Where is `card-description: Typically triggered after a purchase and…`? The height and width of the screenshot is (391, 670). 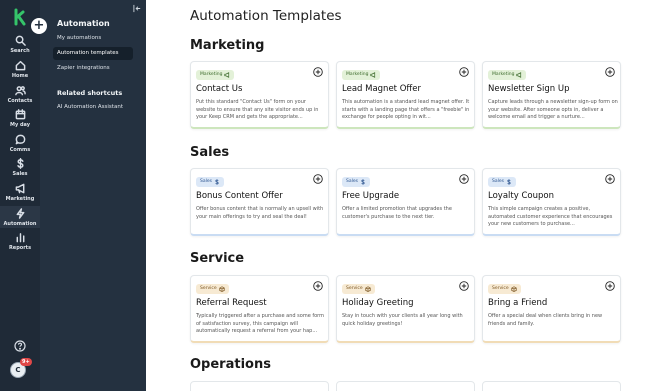 card-description: Typically triggered after a purchase and… is located at coordinates (260, 323).